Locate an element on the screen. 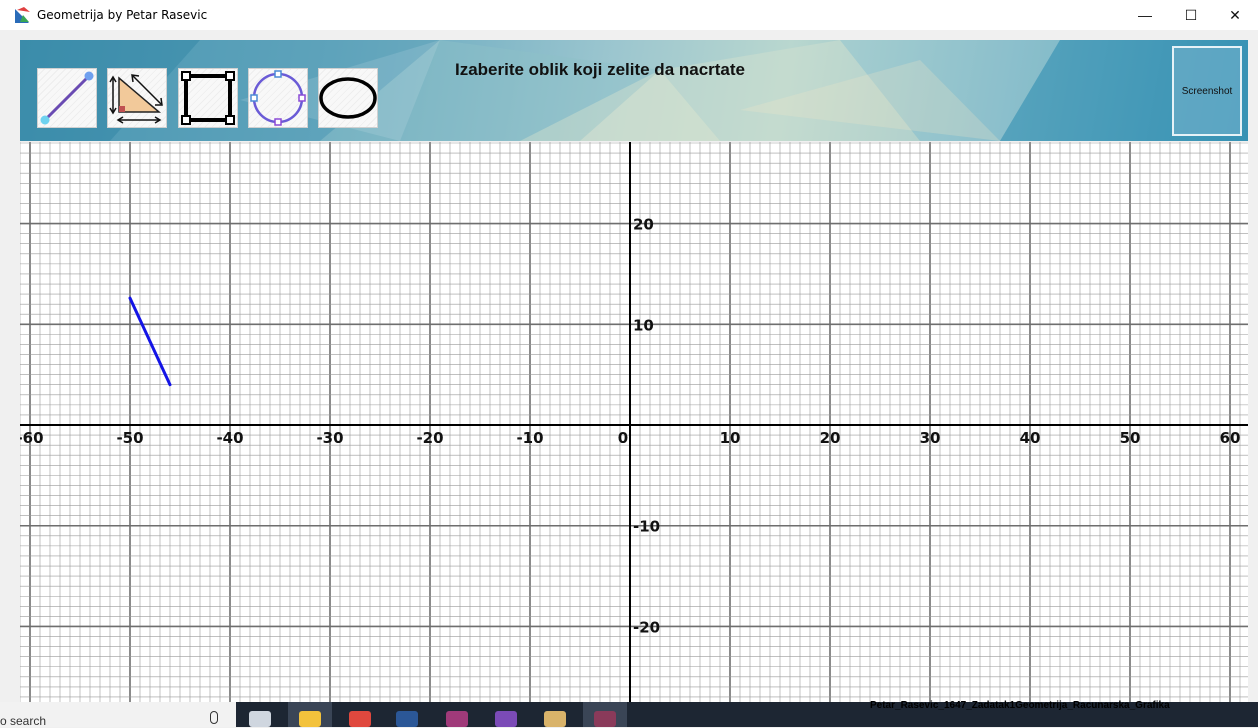 This screenshot has height=728, width=1258. line-tool-icon is located at coordinates (67, 98).